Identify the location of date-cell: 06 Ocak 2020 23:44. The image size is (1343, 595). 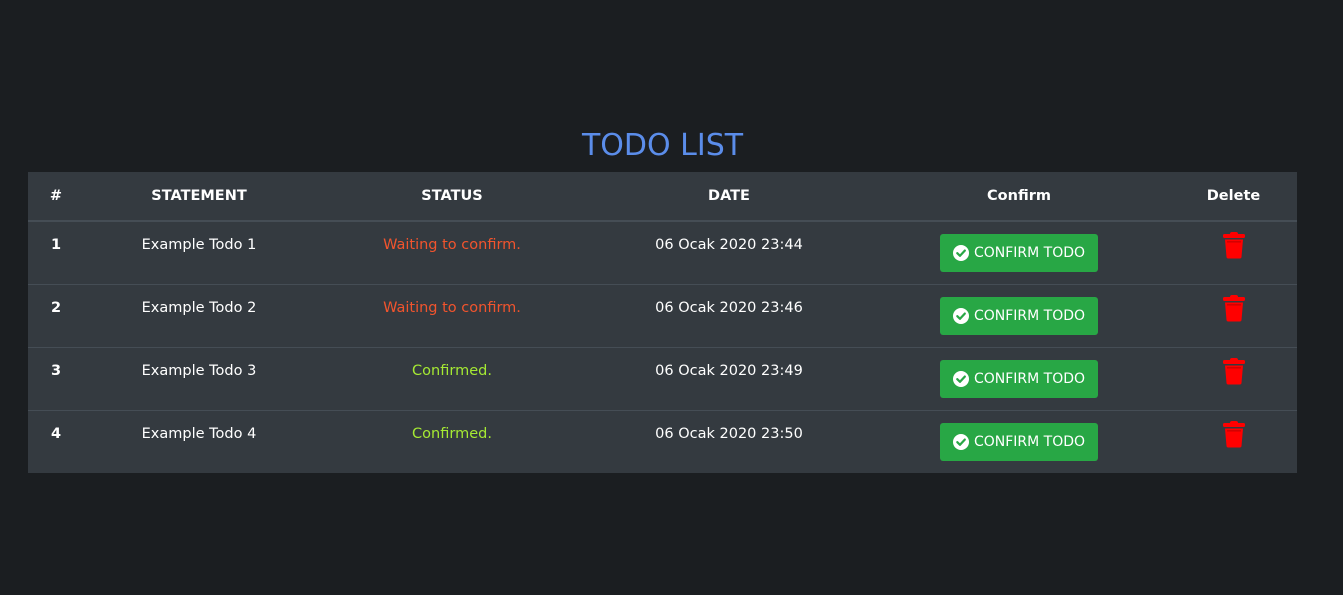
(729, 253).